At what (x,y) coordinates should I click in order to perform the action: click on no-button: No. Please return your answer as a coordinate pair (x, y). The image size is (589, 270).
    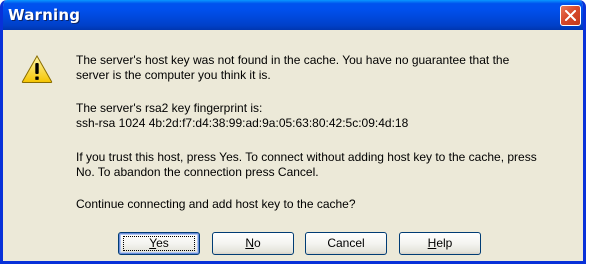
    Looking at the image, I should click on (253, 243).